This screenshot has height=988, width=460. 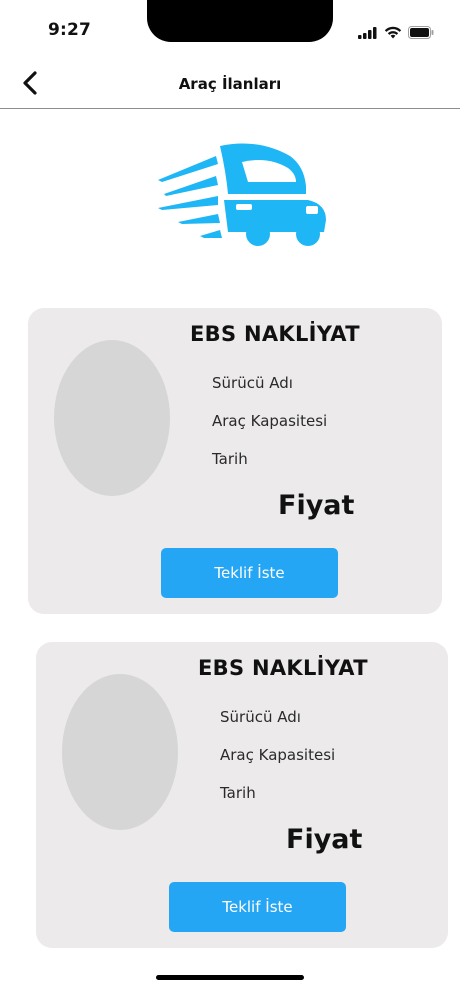 I want to click on status-time: 9:27, so click(x=70, y=30).